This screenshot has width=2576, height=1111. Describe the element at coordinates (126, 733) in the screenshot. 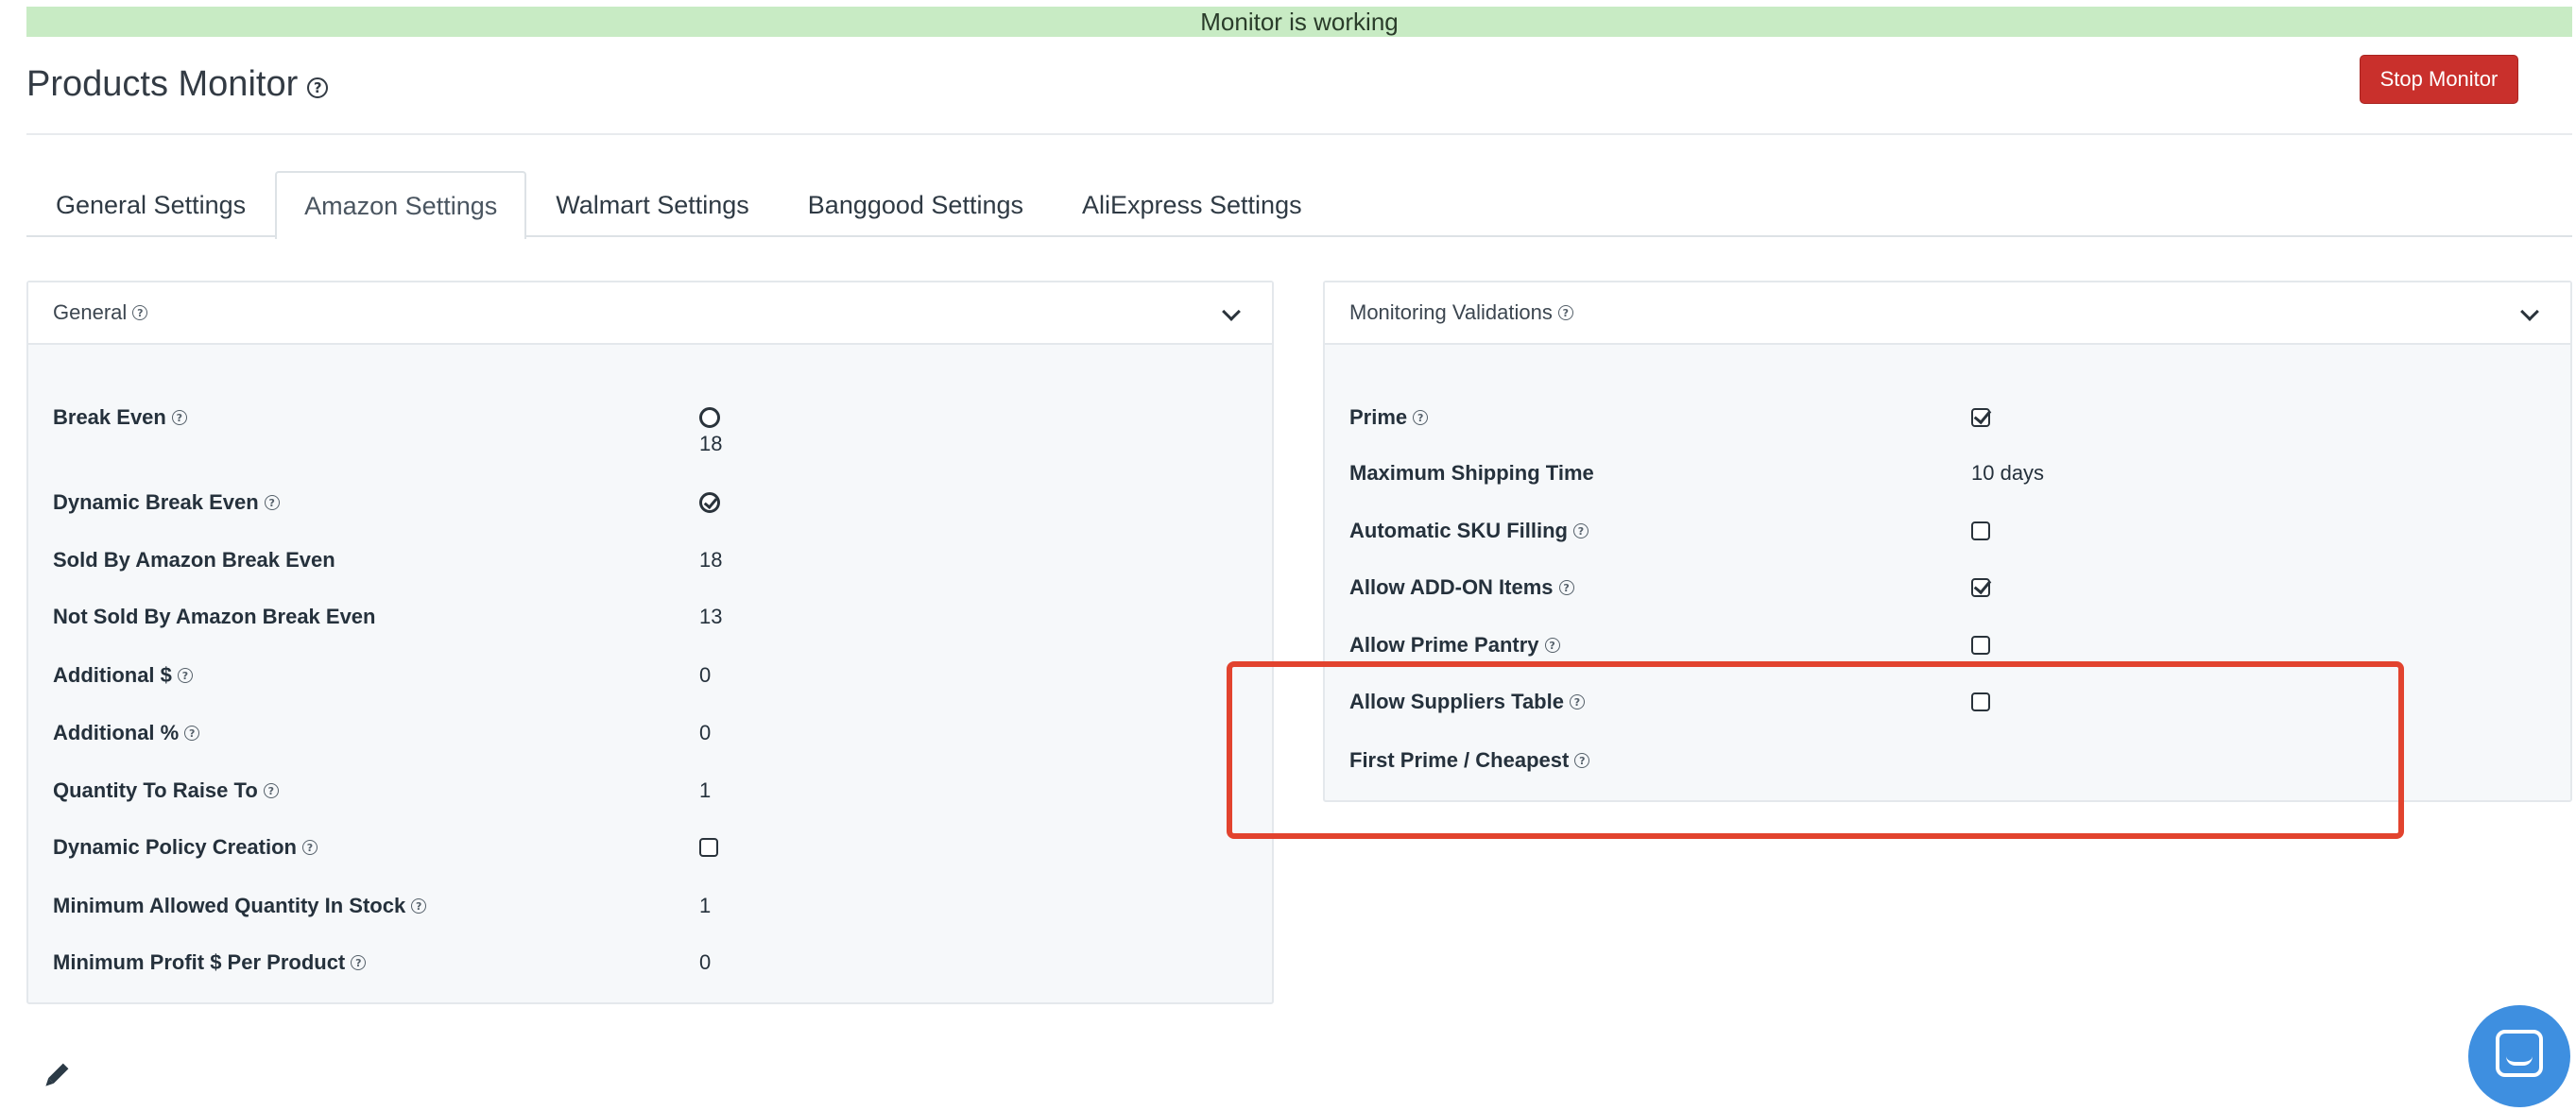

I see `setting-label: Additional %?` at that location.